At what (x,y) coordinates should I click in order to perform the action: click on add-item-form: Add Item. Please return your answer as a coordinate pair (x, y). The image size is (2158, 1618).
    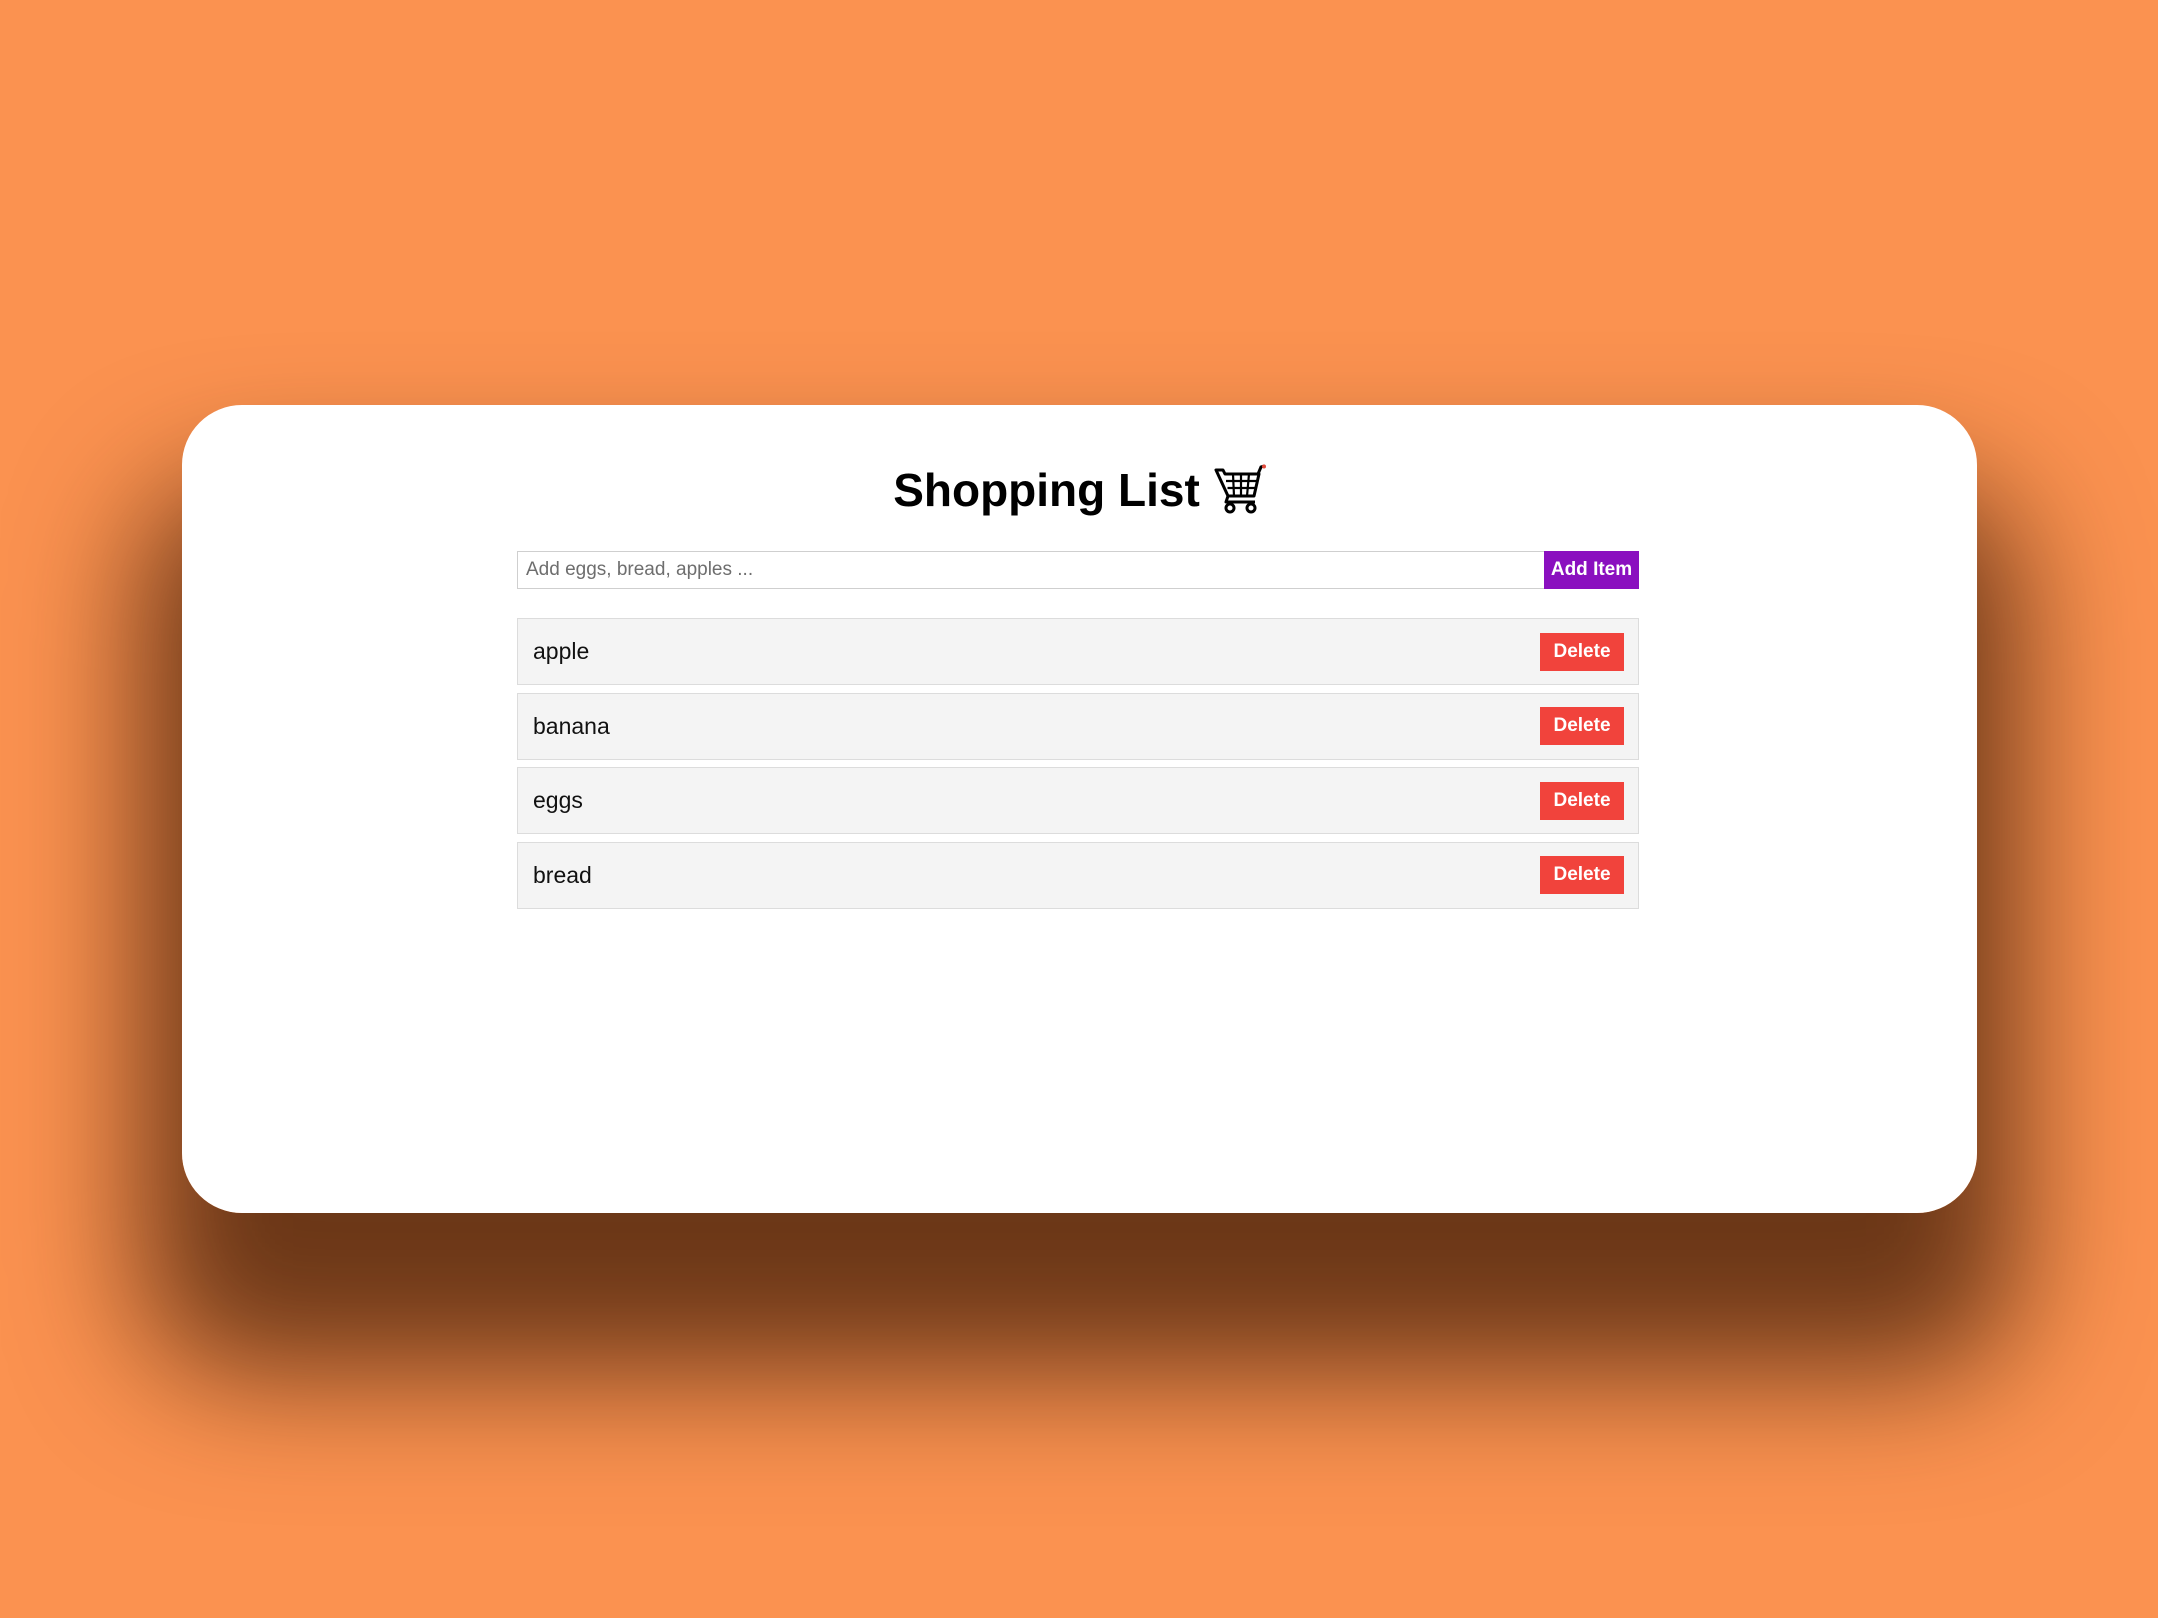
    Looking at the image, I should click on (1078, 570).